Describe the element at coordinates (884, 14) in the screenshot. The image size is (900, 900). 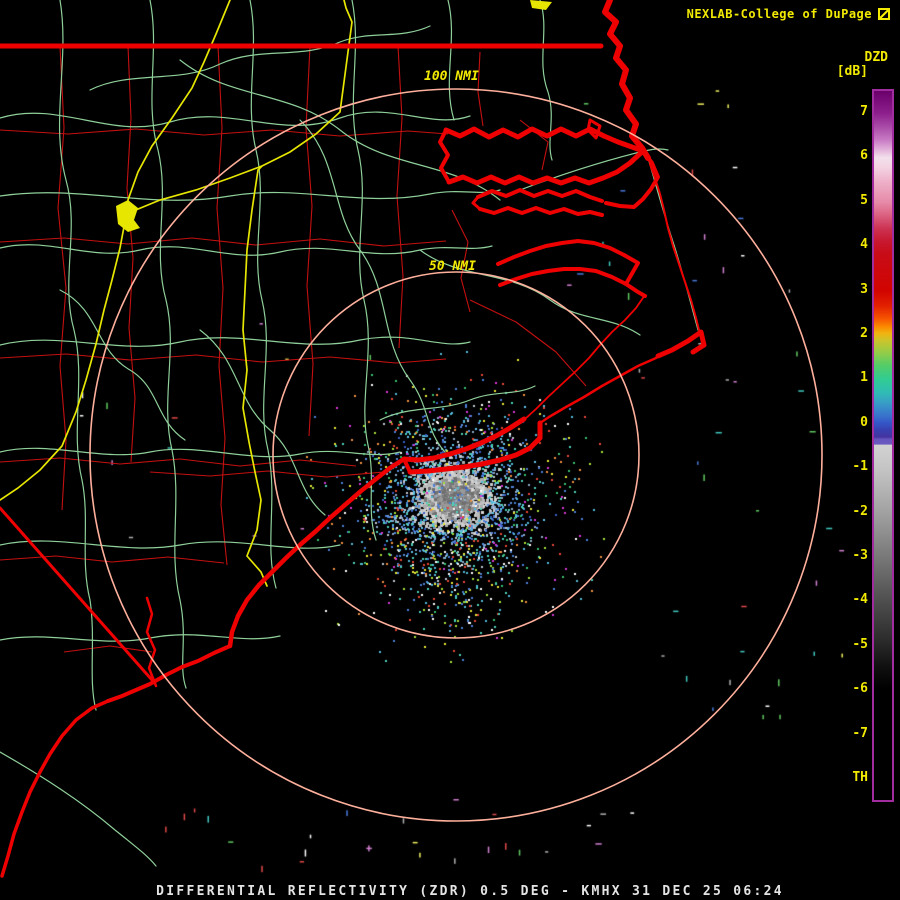
I see `brand-glyph-icon` at that location.